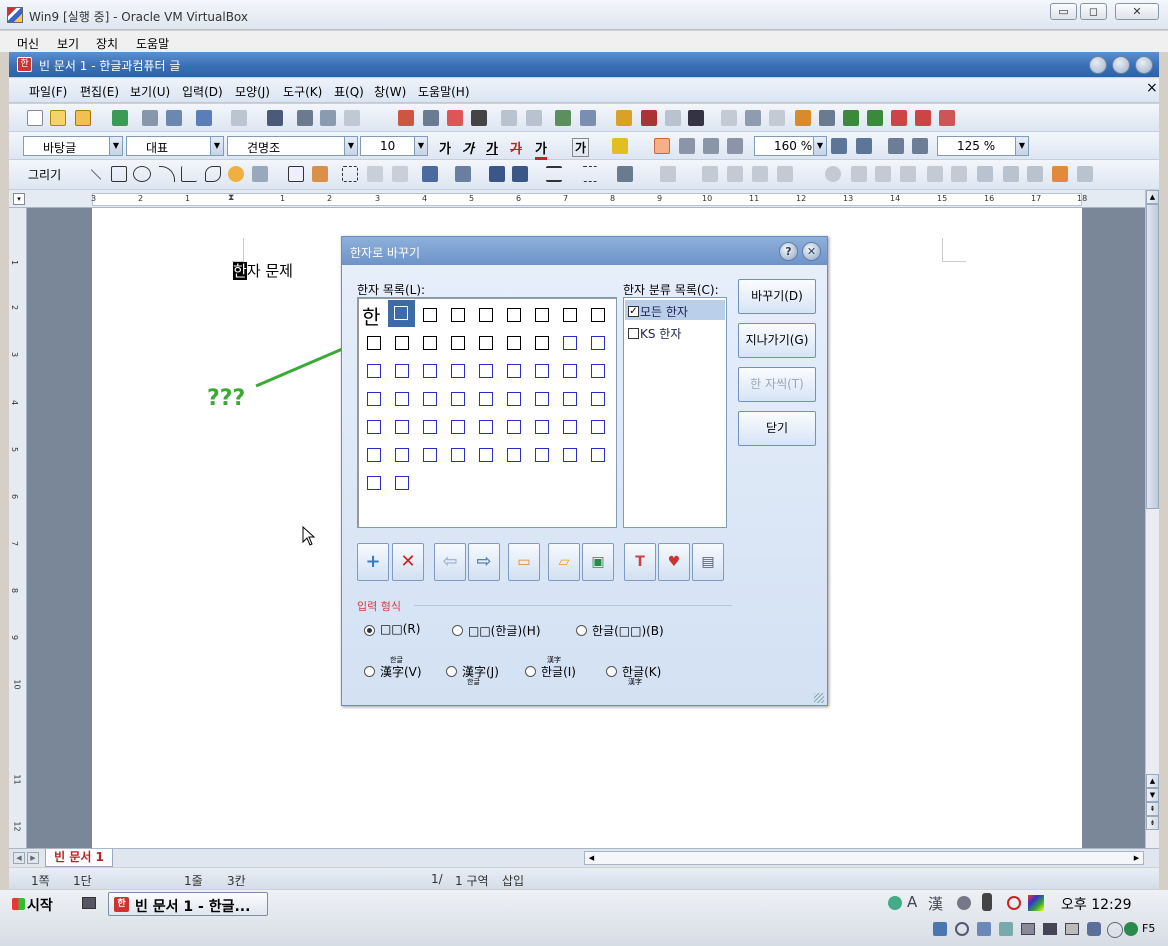  I want to click on select-icon, so click(350, 174).